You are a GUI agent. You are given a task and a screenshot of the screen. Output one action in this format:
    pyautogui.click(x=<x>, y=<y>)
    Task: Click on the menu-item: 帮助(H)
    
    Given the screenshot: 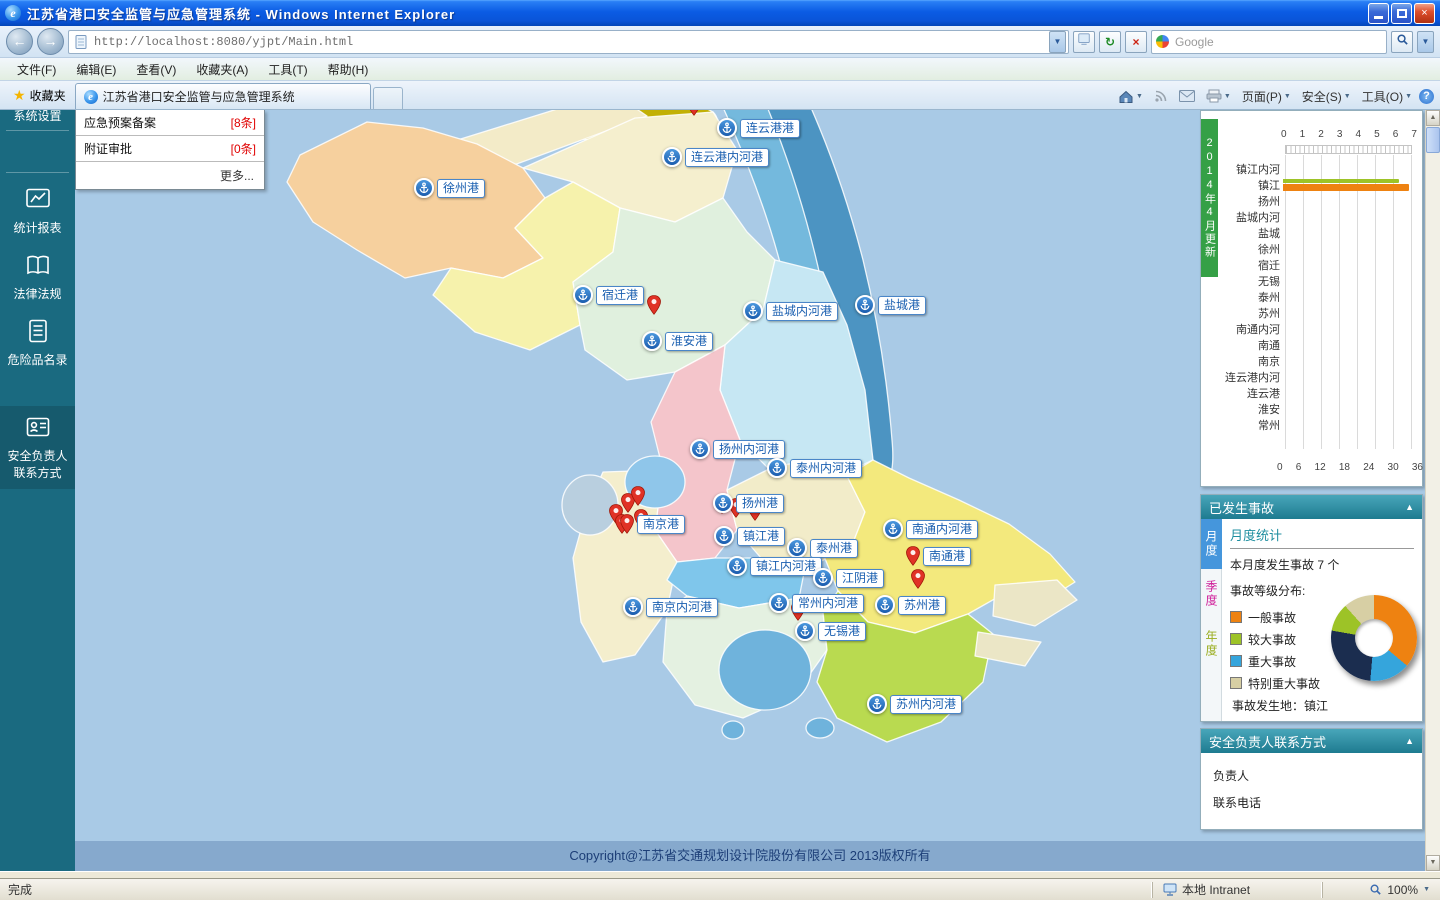 What is the action you would take?
    pyautogui.click(x=348, y=69)
    